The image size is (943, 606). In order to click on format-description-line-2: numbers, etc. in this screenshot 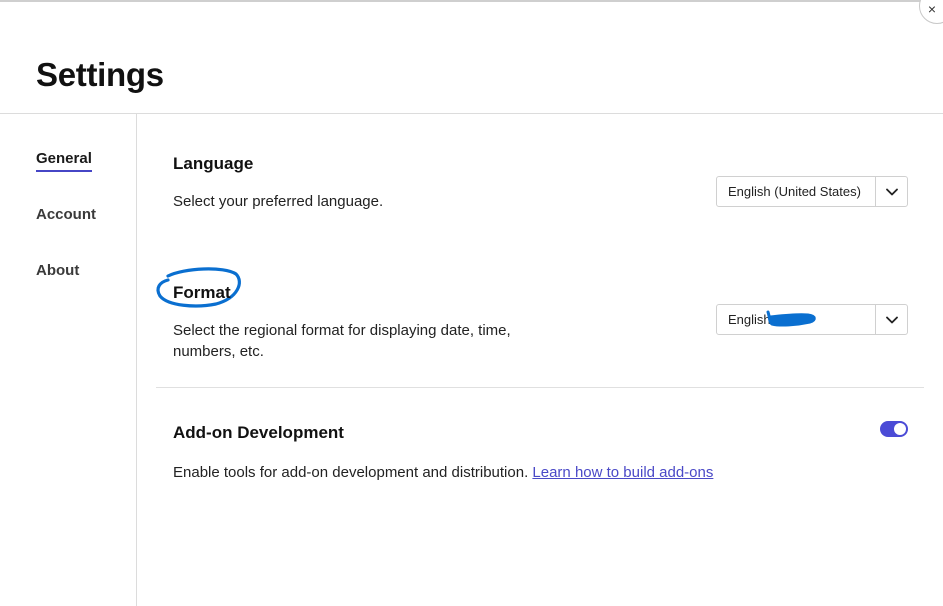, I will do `click(218, 351)`.